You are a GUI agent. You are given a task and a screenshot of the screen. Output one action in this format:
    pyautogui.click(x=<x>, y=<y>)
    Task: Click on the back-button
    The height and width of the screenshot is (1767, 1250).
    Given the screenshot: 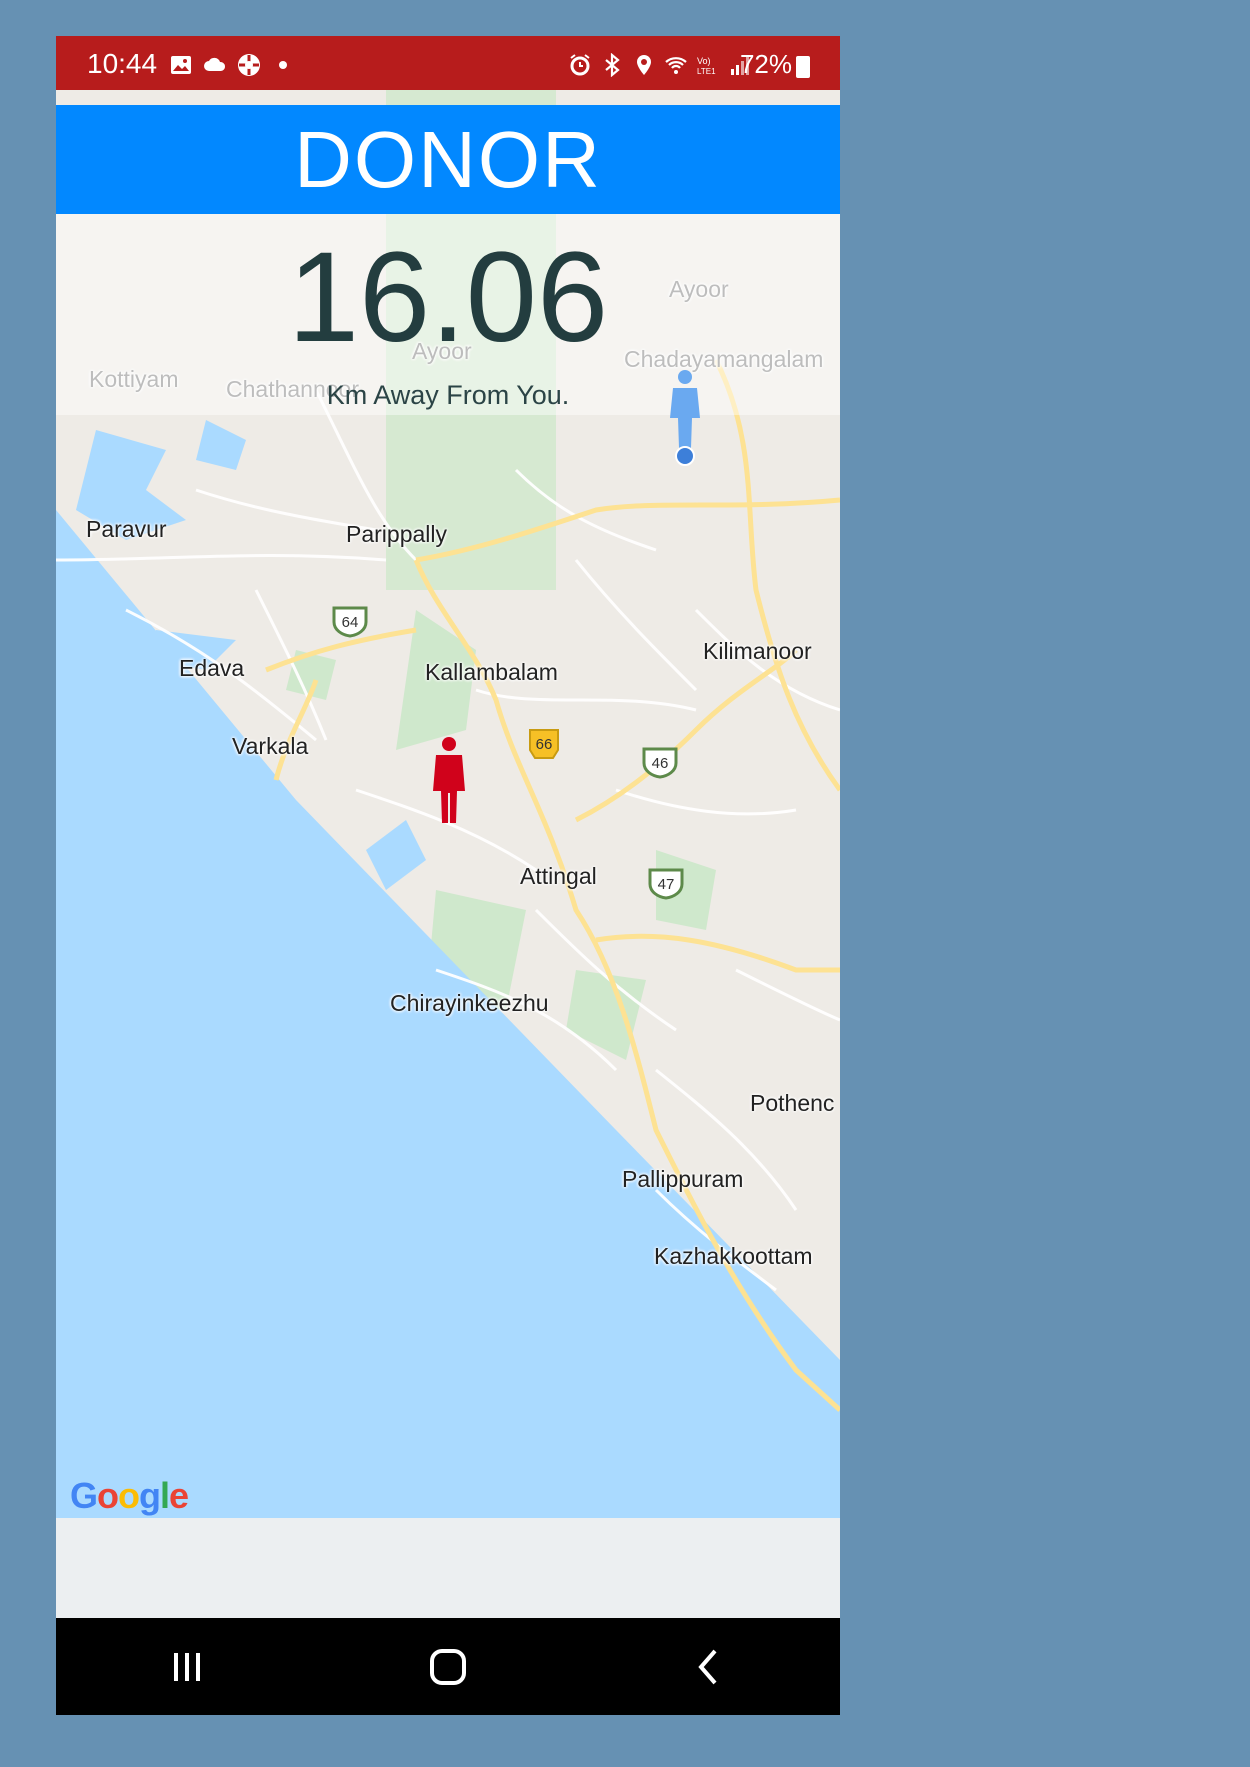 What is the action you would take?
    pyautogui.click(x=709, y=1667)
    